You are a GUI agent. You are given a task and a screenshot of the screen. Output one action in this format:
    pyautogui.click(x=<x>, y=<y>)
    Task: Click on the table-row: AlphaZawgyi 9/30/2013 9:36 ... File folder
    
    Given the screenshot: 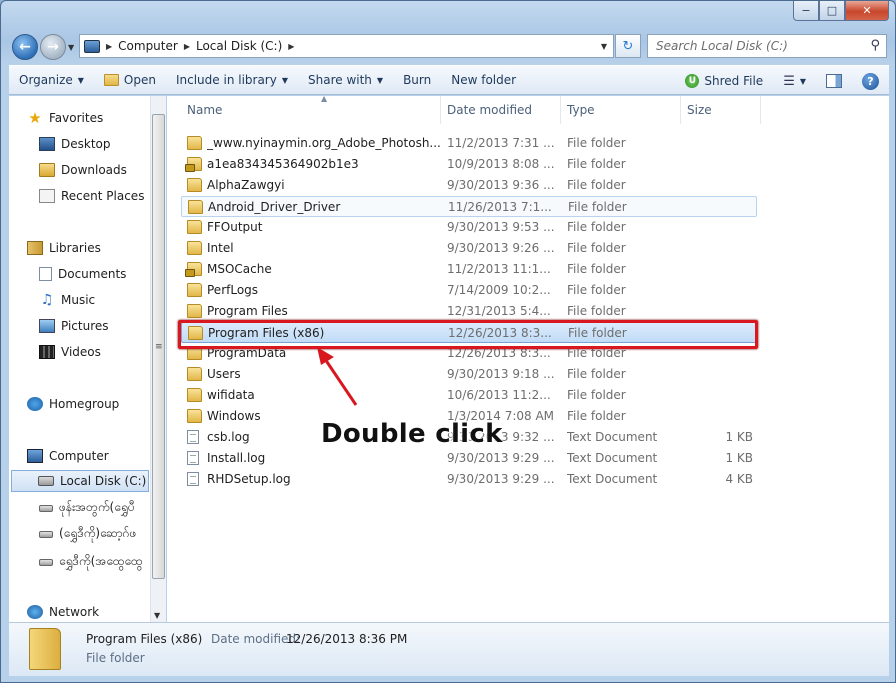 What is the action you would take?
    pyautogui.click(x=469, y=185)
    